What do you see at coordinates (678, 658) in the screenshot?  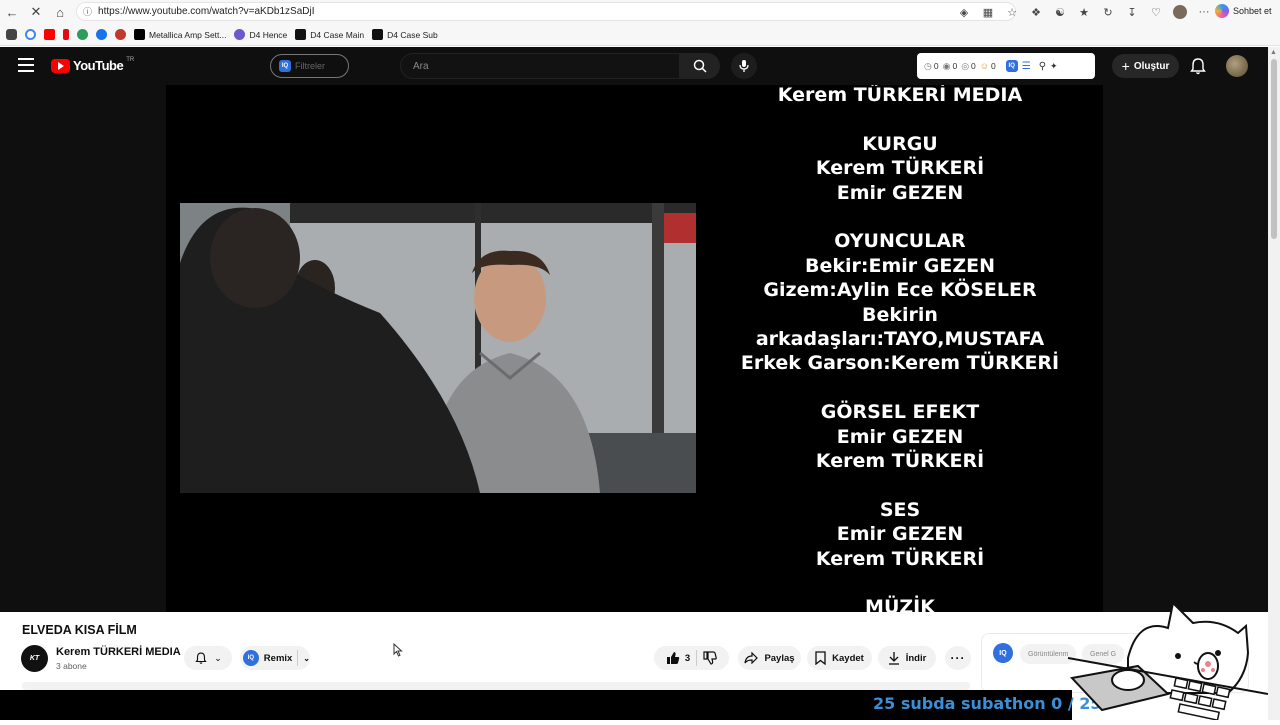 I see `like-button: 3` at bounding box center [678, 658].